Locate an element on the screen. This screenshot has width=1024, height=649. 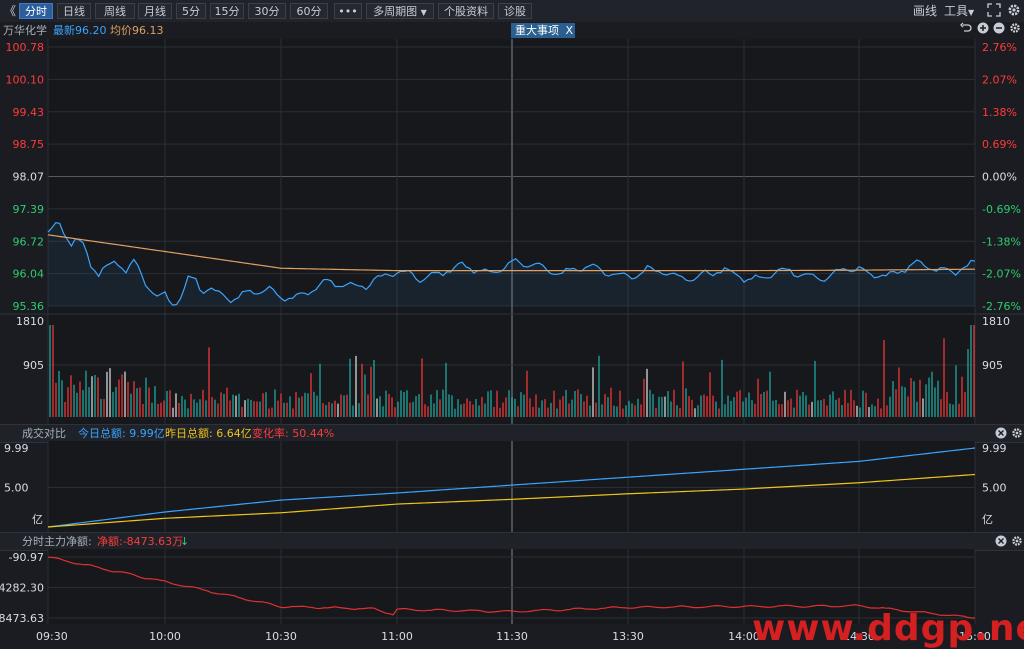
close-icon: X is located at coordinates (570, 30).